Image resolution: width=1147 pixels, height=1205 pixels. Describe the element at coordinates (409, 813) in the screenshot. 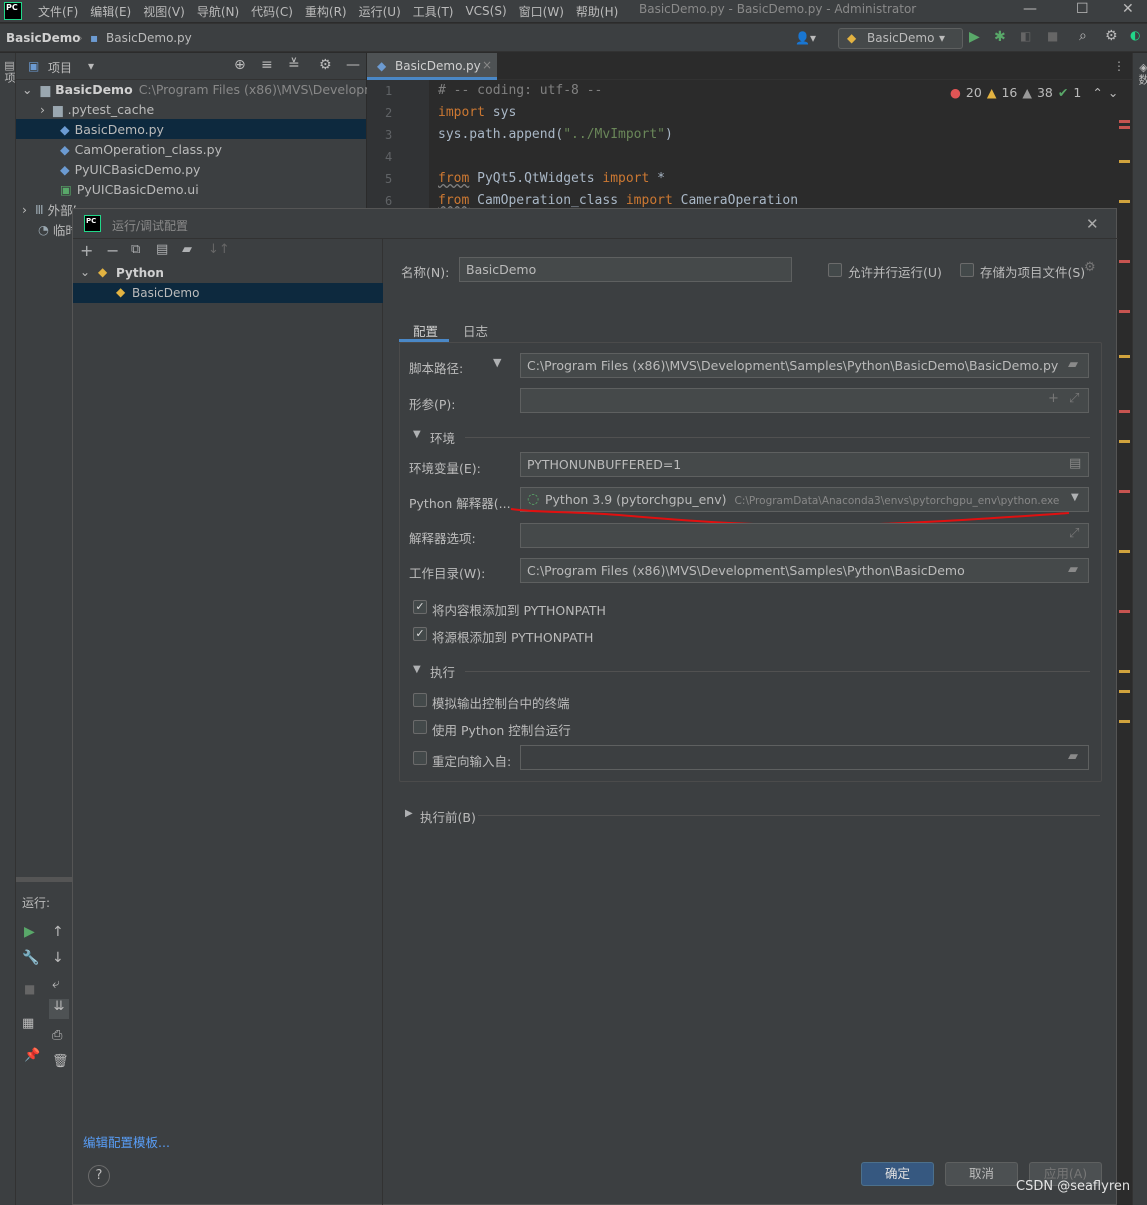

I see `chevron-right-icon: ▶` at that location.